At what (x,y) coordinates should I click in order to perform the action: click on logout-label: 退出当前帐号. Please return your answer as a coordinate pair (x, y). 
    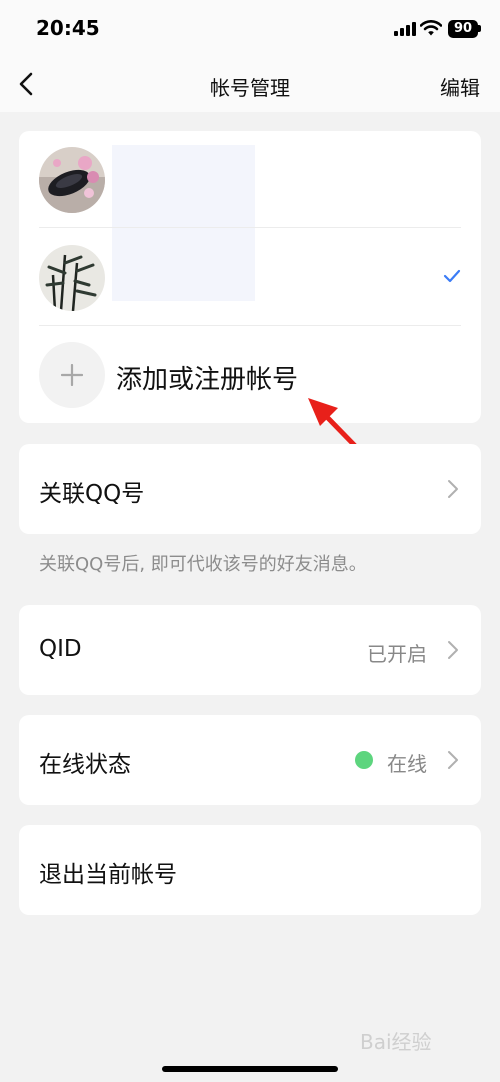
    Looking at the image, I should click on (108, 875).